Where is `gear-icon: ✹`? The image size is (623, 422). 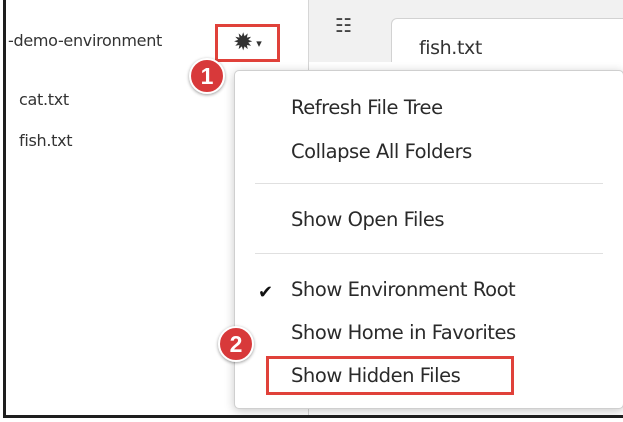
gear-icon: ✹ is located at coordinates (243, 42).